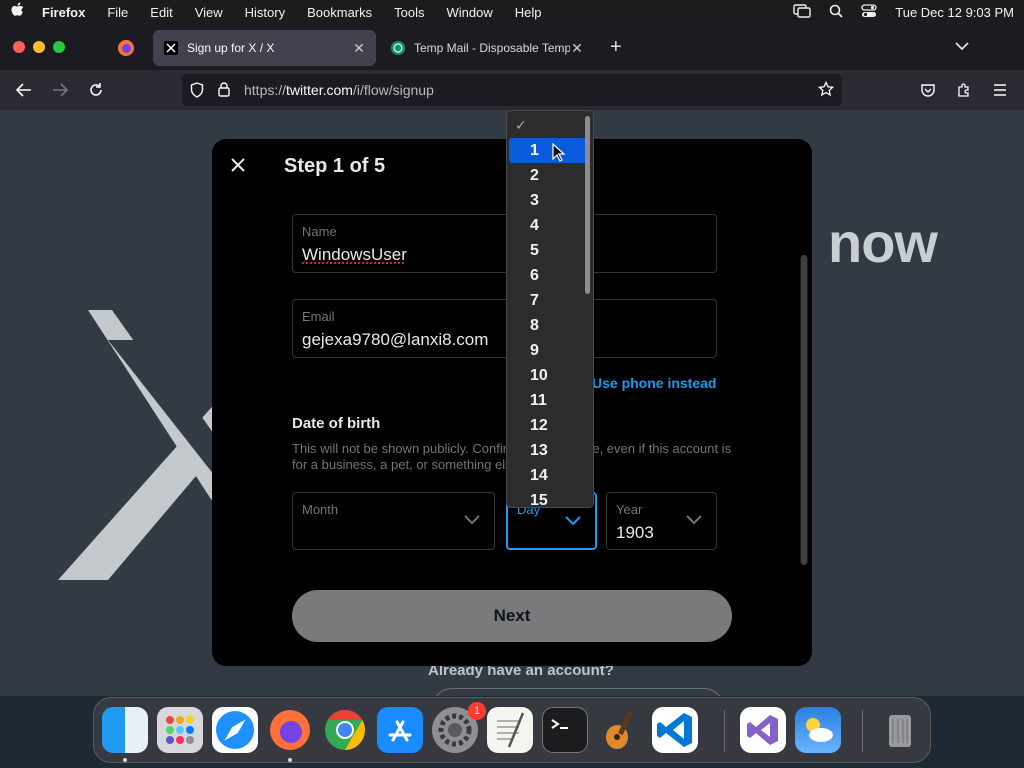 The width and height of the screenshot is (1024, 768). I want to click on step-title: Step 1 of 5, so click(335, 166).